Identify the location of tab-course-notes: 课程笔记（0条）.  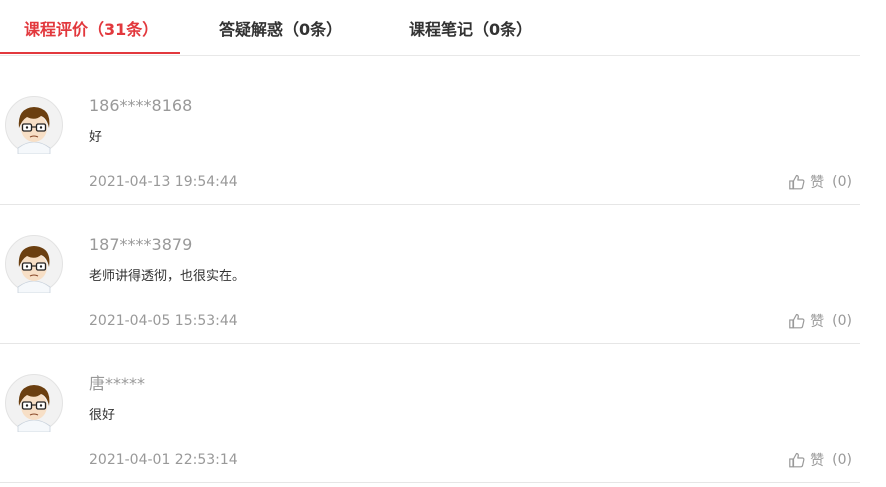
(470, 30).